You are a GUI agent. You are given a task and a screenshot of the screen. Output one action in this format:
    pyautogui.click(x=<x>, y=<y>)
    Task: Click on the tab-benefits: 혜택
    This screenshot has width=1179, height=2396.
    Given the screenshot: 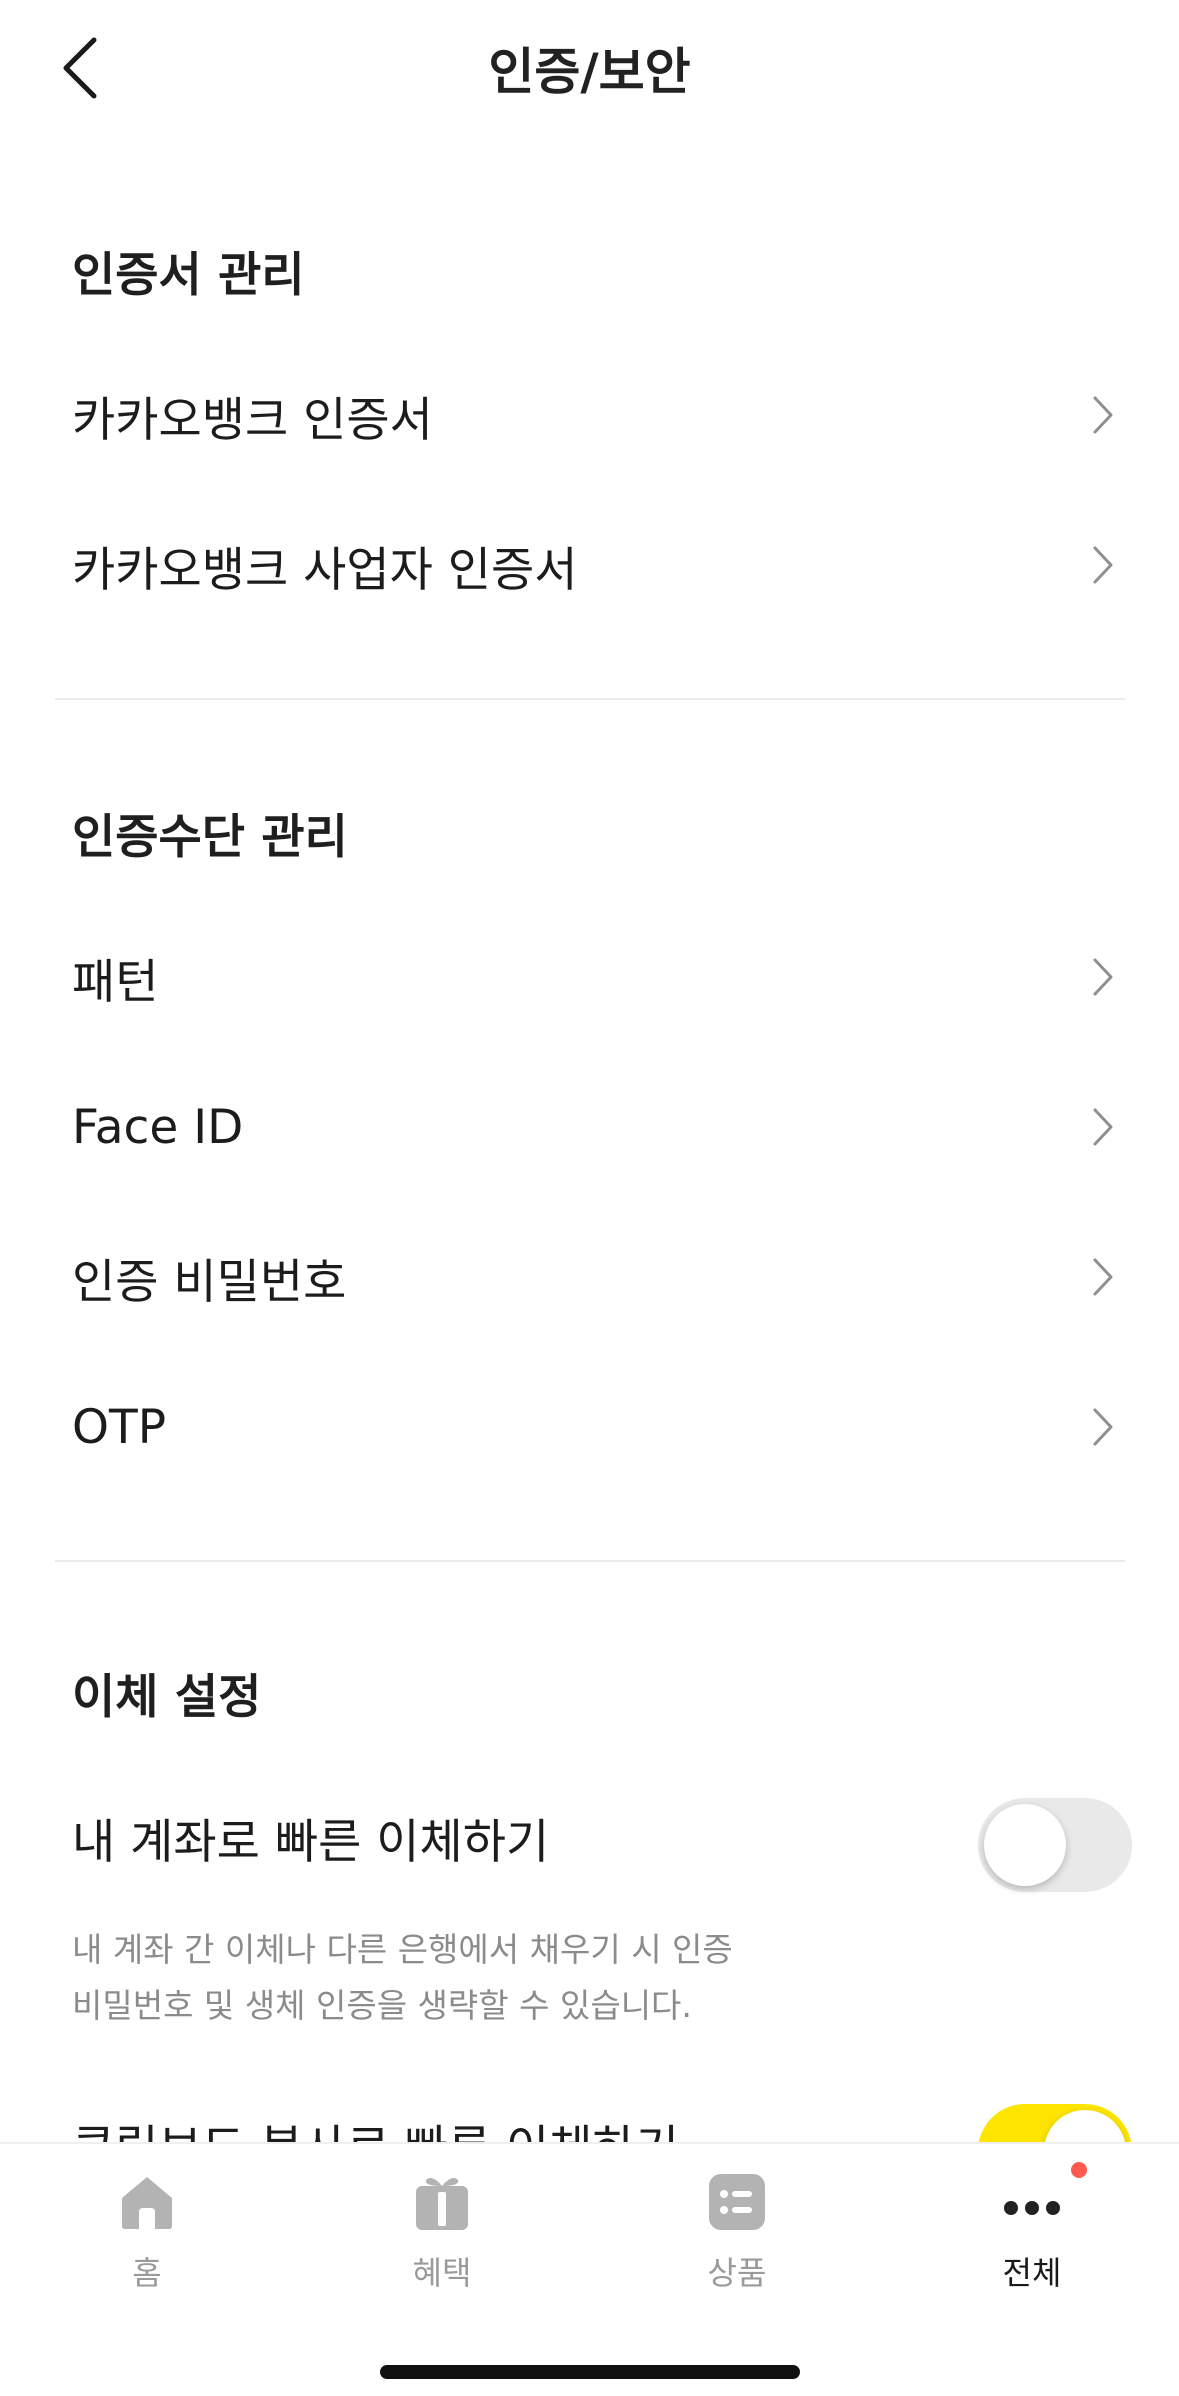 What is the action you would take?
    pyautogui.click(x=442, y=2219)
    